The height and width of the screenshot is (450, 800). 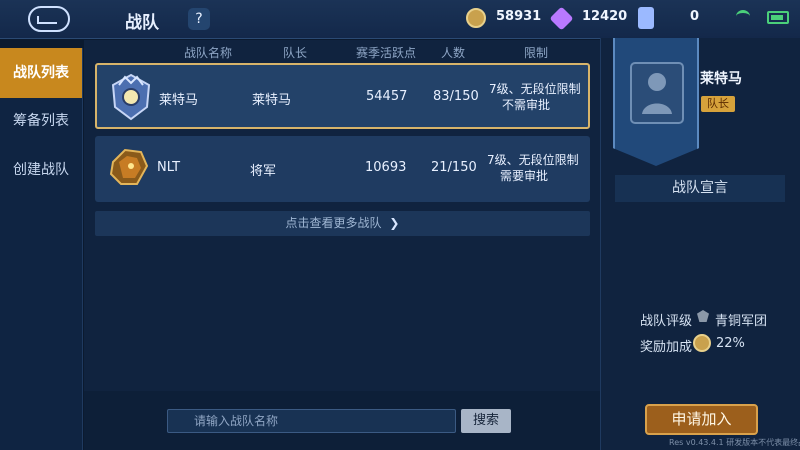 What do you see at coordinates (646, 18) in the screenshot?
I see `card-icon` at bounding box center [646, 18].